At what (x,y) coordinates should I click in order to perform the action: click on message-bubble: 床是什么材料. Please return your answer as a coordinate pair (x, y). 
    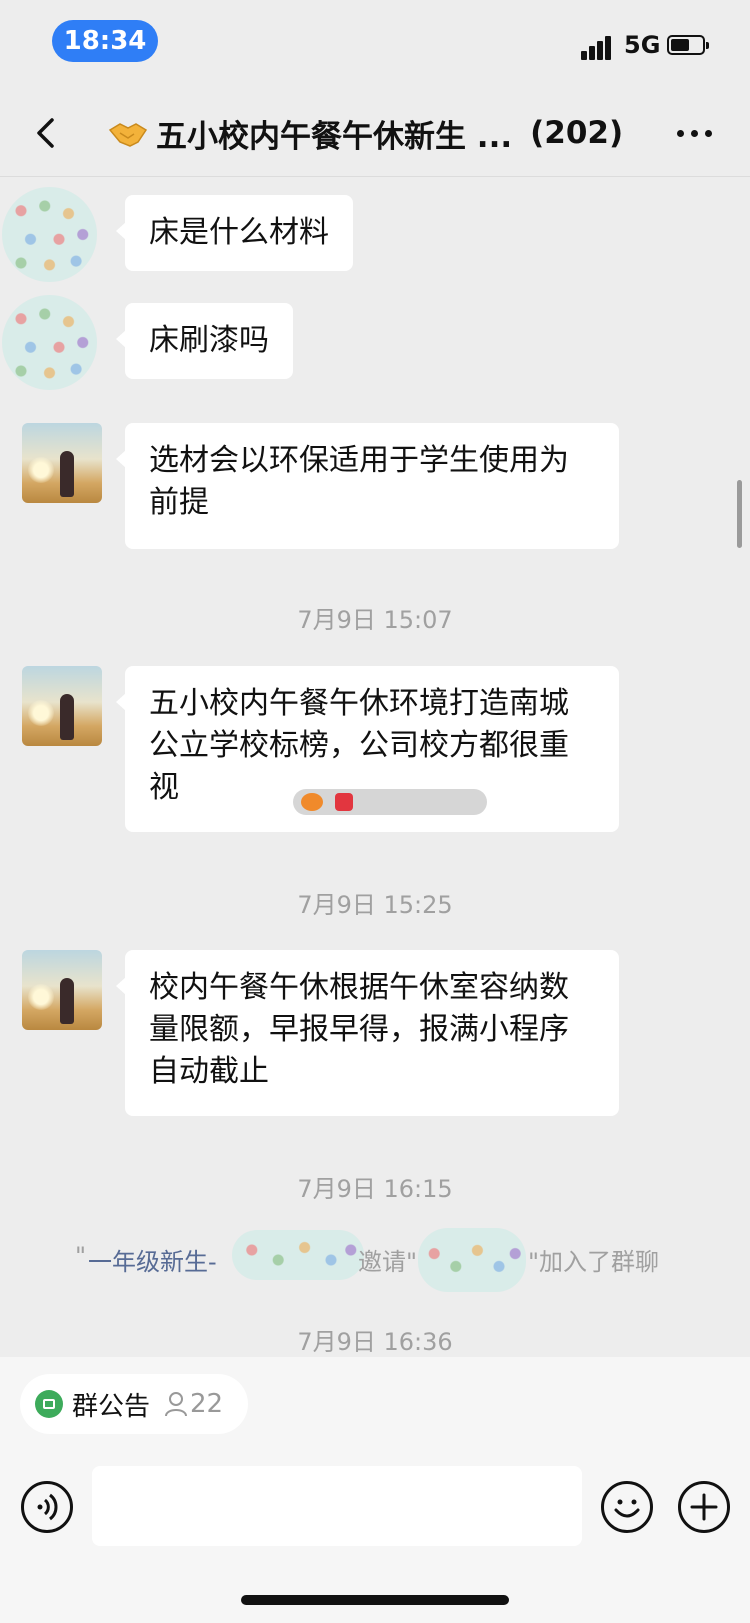
    Looking at the image, I should click on (234, 233).